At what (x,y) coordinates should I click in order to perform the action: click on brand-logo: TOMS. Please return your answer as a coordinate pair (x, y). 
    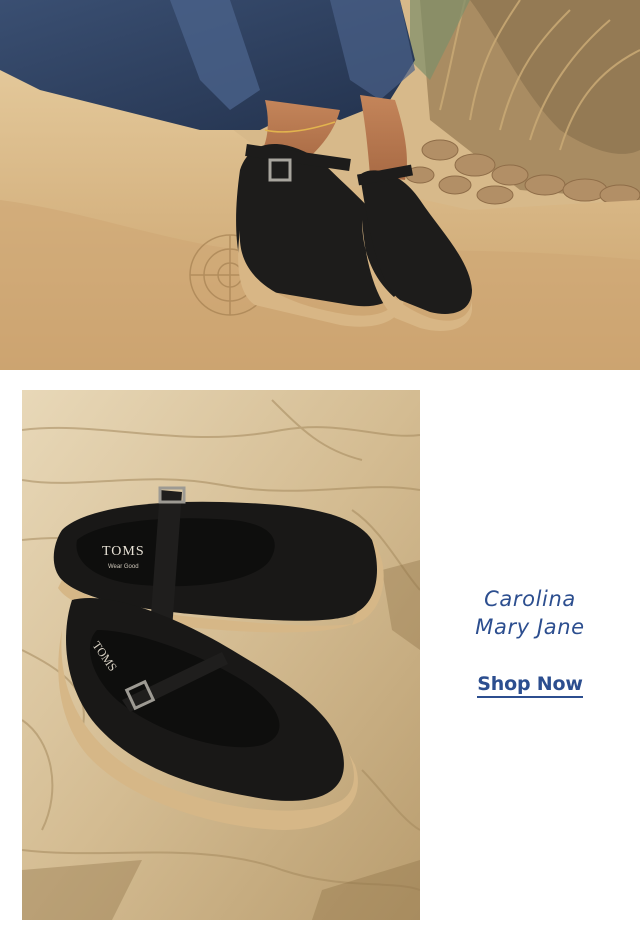
    Looking at the image, I should click on (123, 551).